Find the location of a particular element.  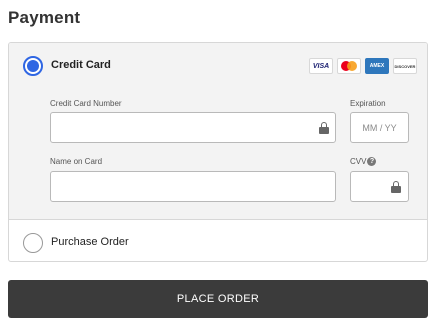

purchase-order-label: Purchase Order is located at coordinates (90, 242).